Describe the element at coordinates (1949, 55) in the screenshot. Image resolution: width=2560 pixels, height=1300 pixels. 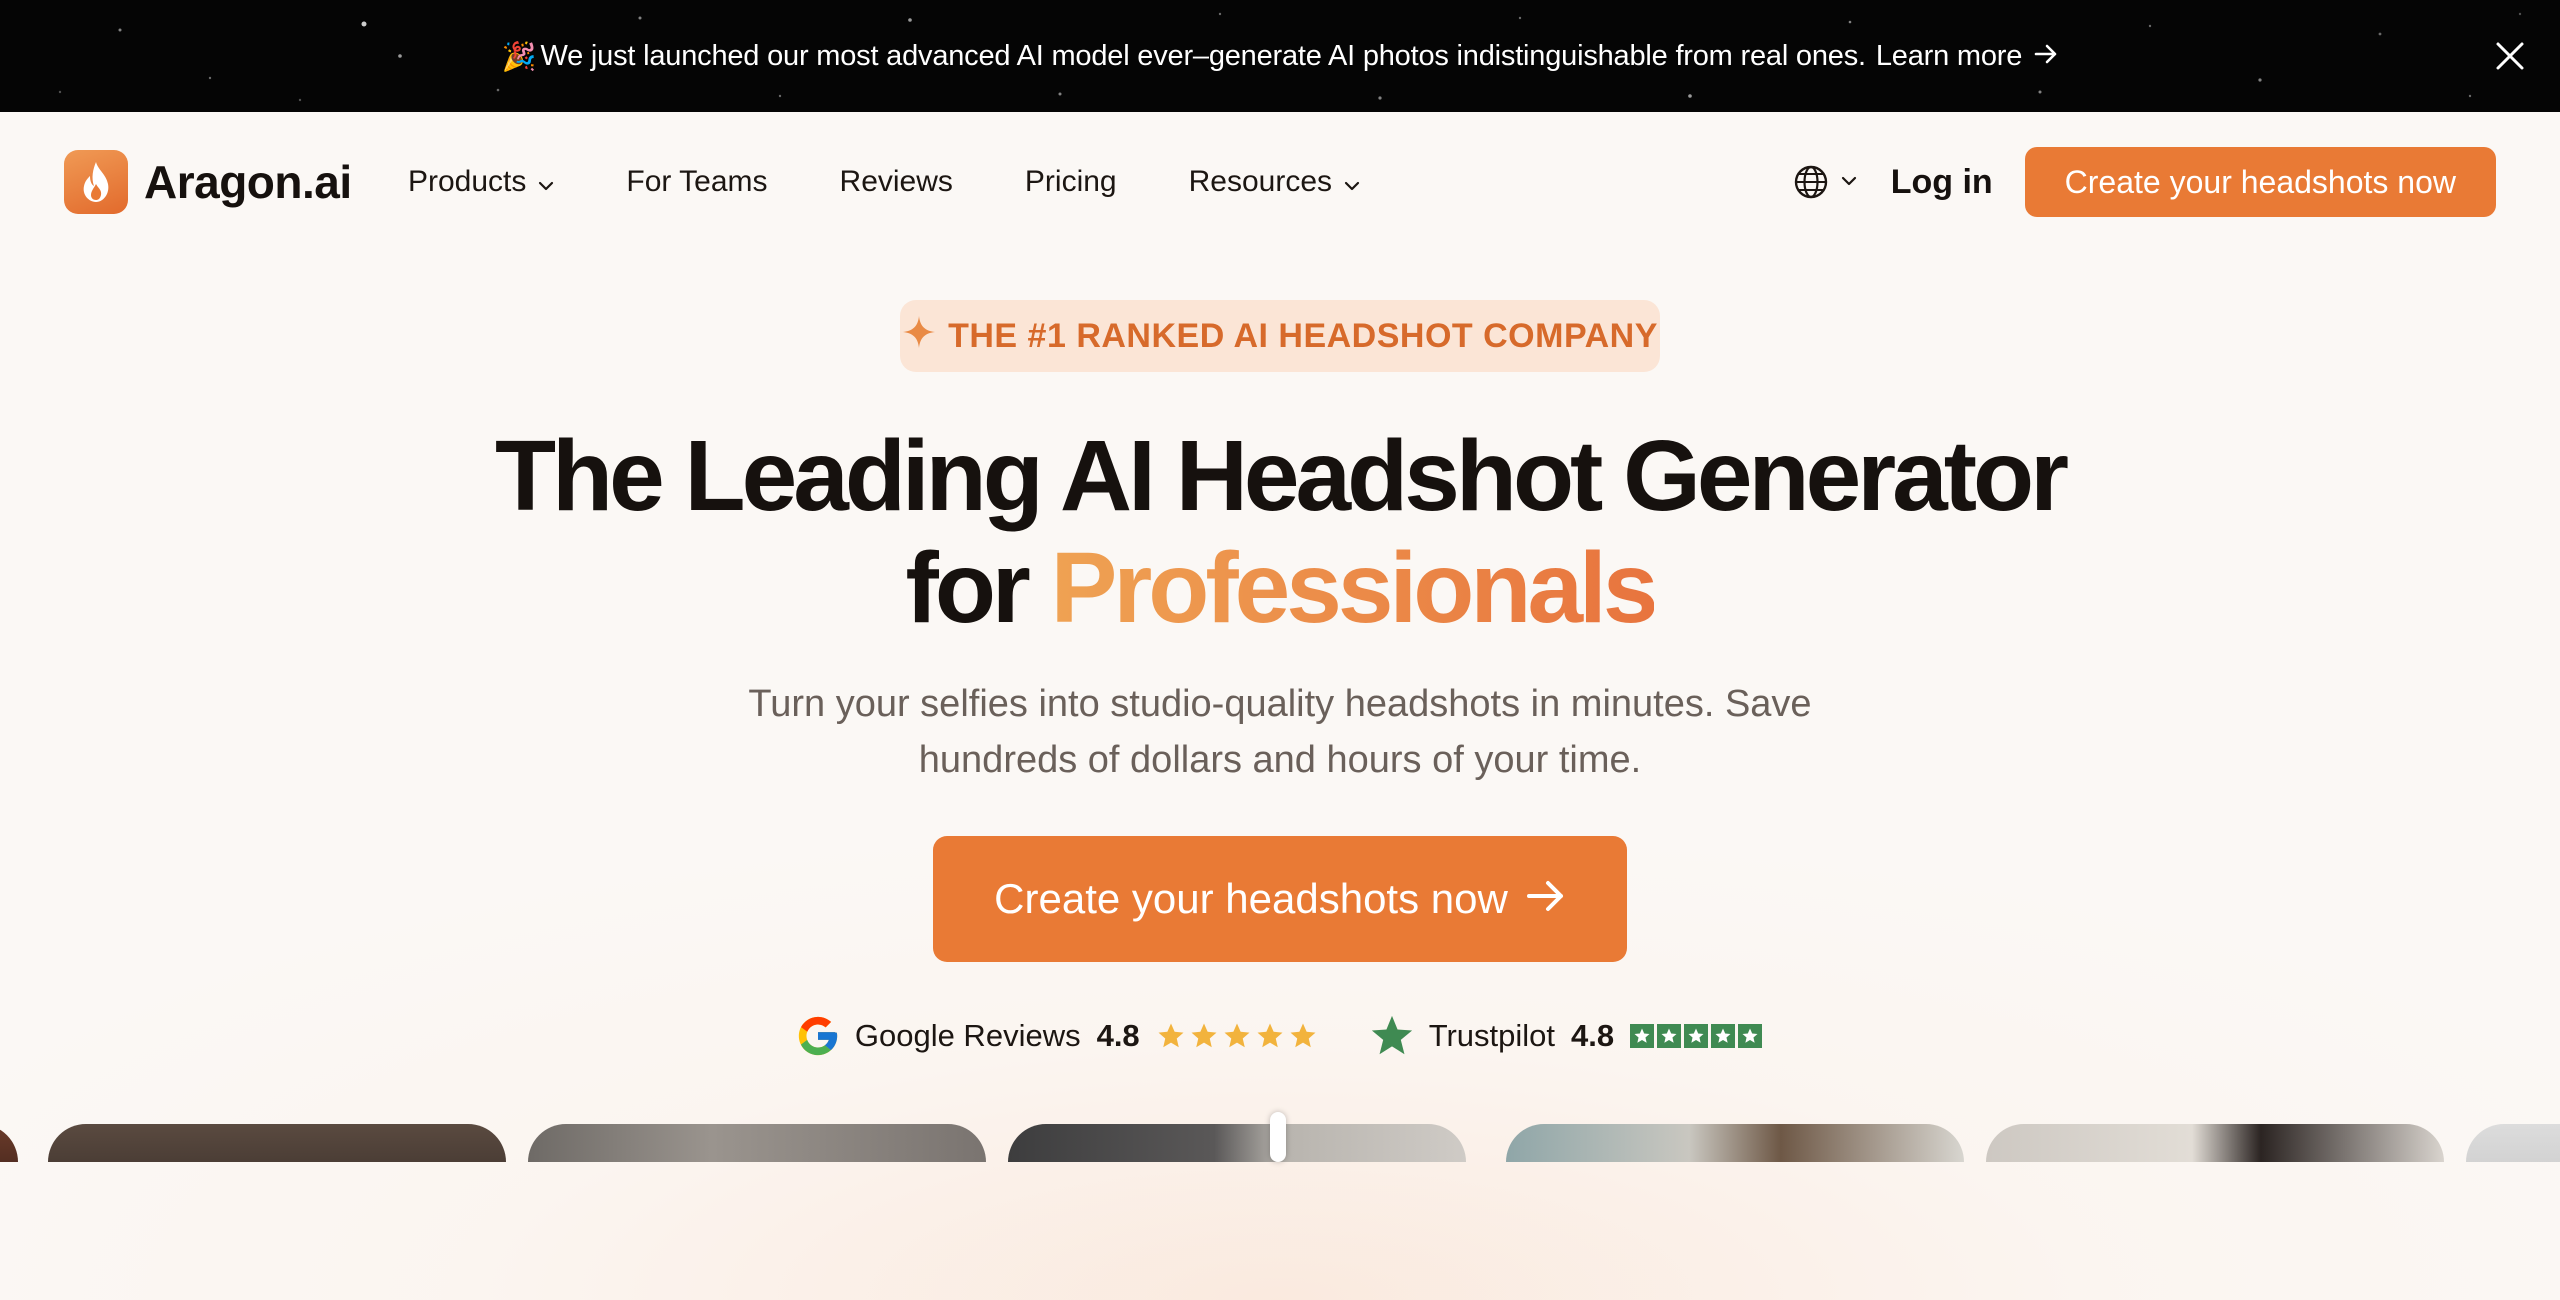
I see `learn-more-label: Learn more` at that location.